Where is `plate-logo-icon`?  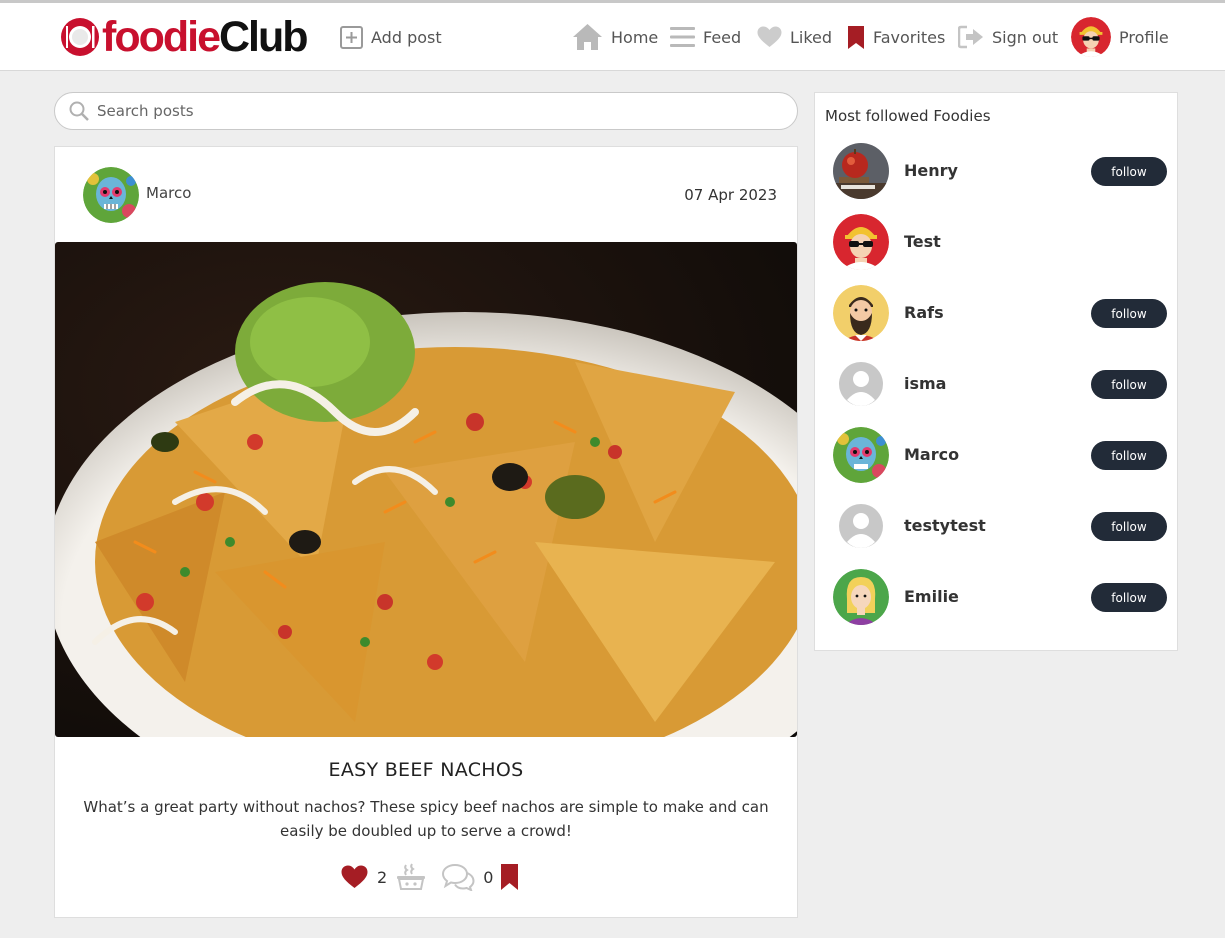 plate-logo-icon is located at coordinates (80, 37).